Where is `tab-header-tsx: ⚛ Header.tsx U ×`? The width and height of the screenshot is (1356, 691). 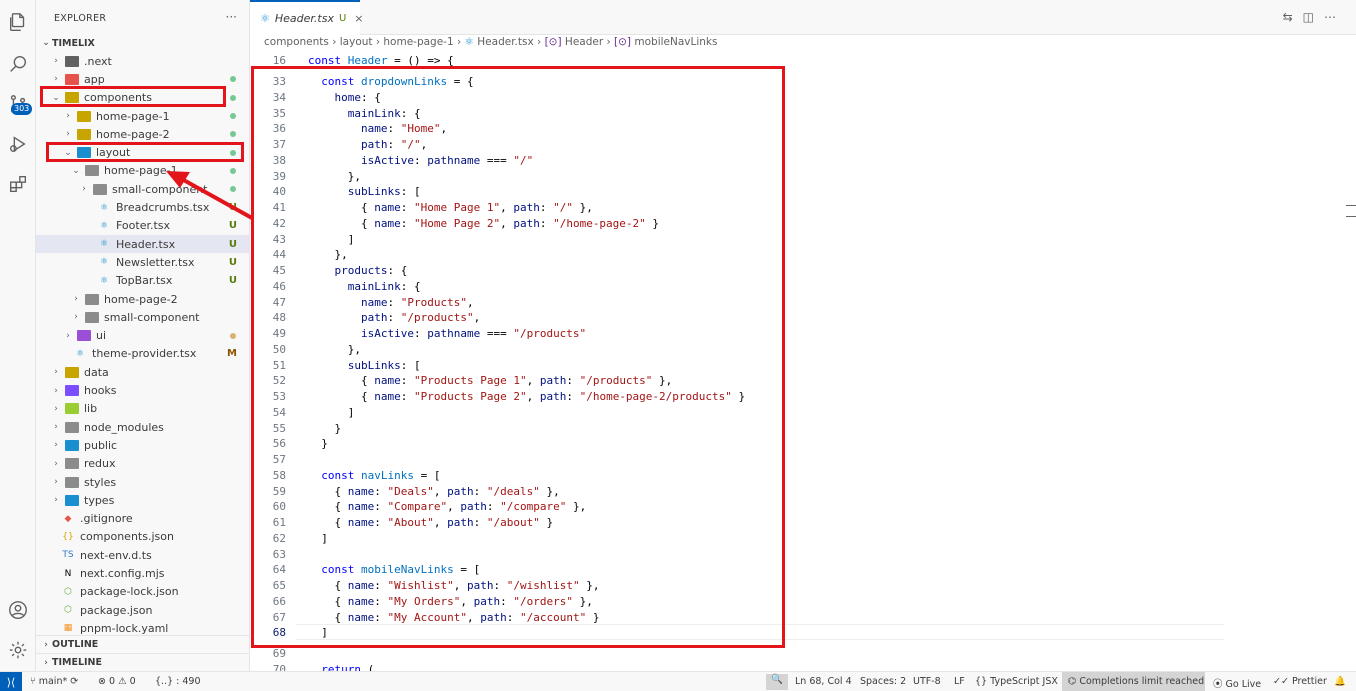 tab-header-tsx: ⚛ Header.tsx U × is located at coordinates (307, 17).